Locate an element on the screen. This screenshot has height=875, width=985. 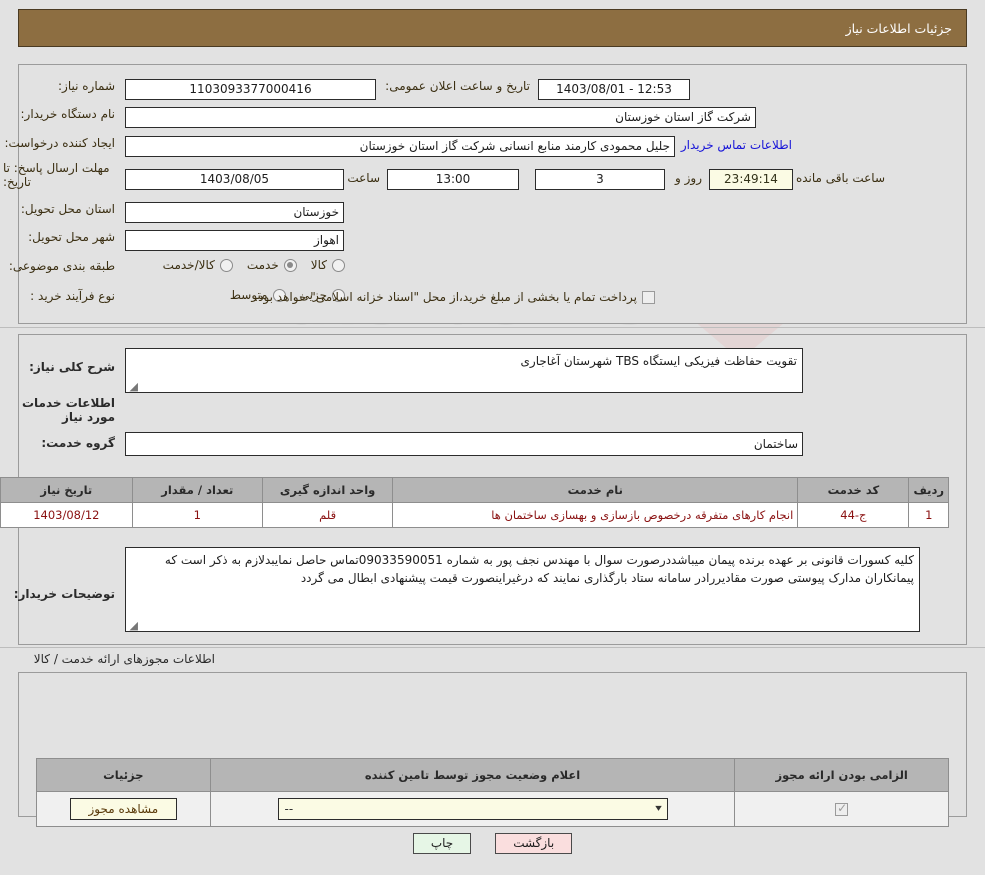
radio-category-kala-label: کالا is located at coordinates (318, 265).